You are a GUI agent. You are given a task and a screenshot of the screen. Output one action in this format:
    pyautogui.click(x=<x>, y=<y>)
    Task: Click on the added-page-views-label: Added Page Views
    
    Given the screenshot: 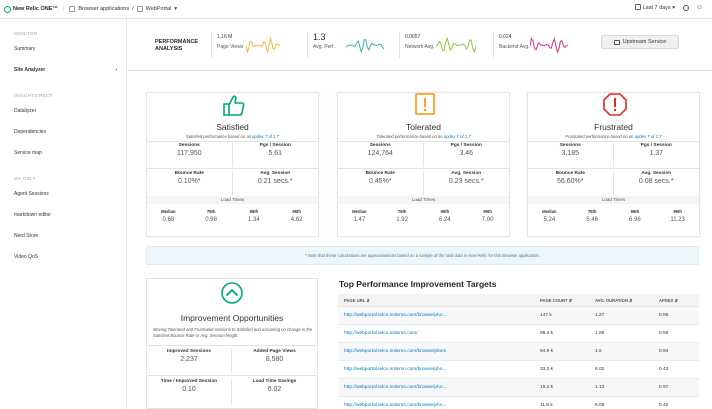 What is the action you would take?
    pyautogui.click(x=274, y=351)
    